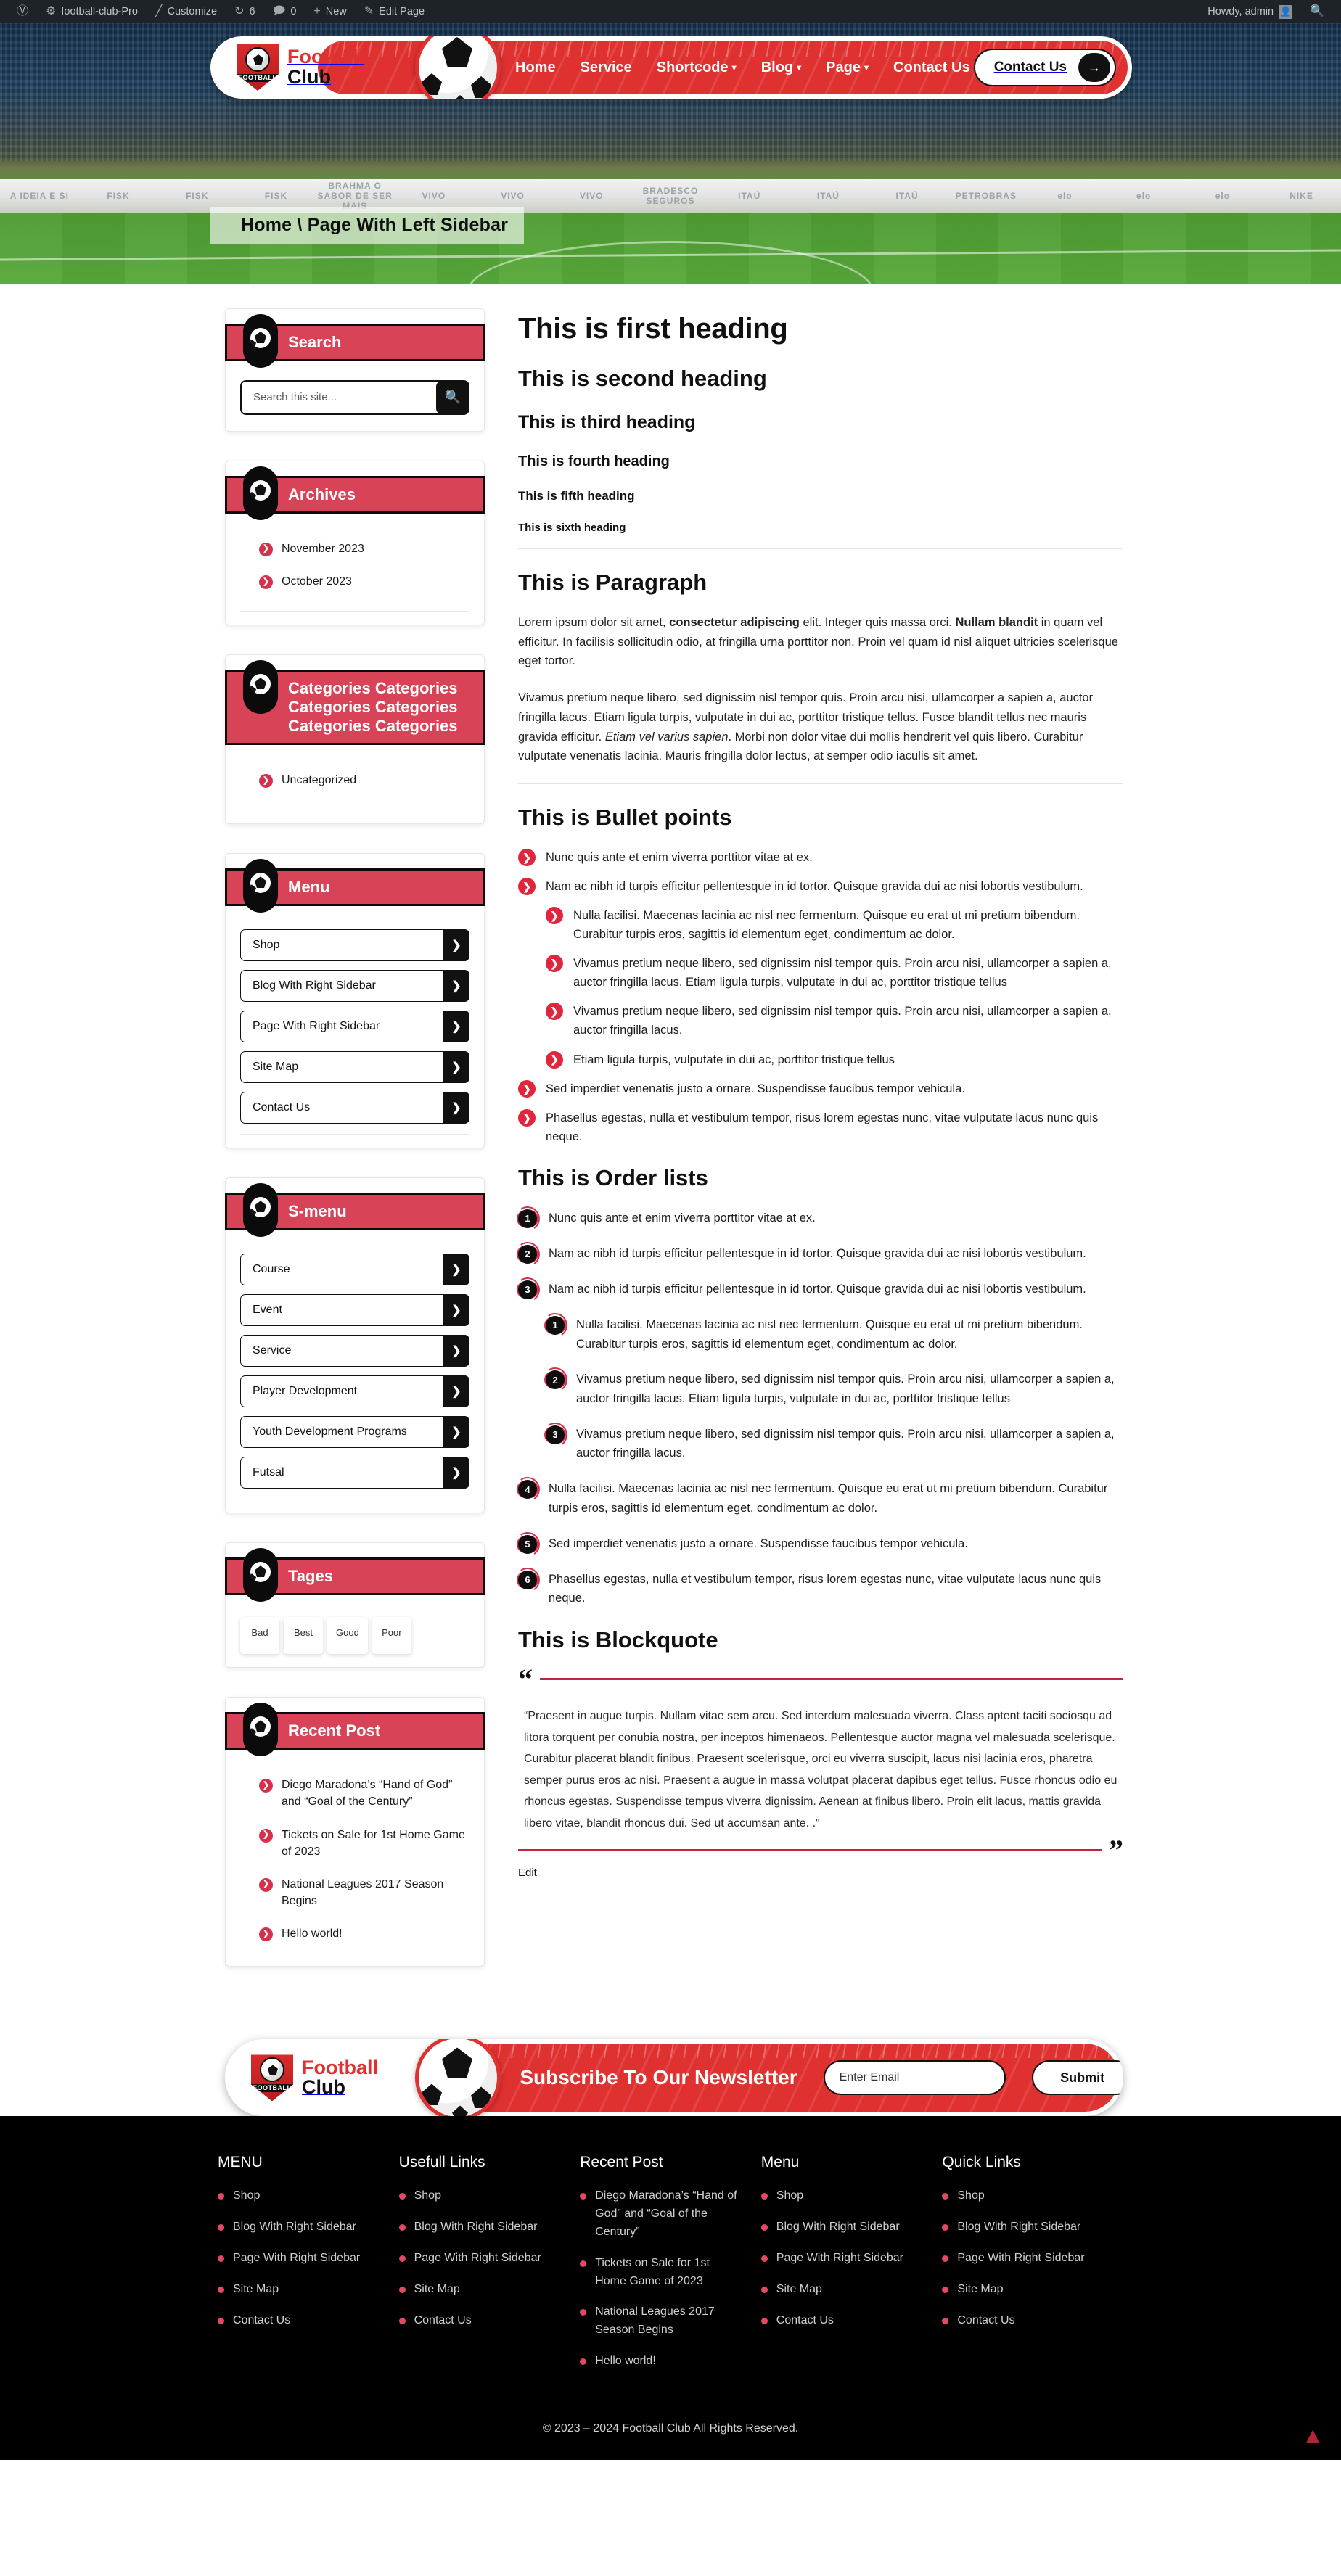 The height and width of the screenshot is (2576, 1341). Describe the element at coordinates (527, 1873) in the screenshot. I see `edit-link: Edit` at that location.